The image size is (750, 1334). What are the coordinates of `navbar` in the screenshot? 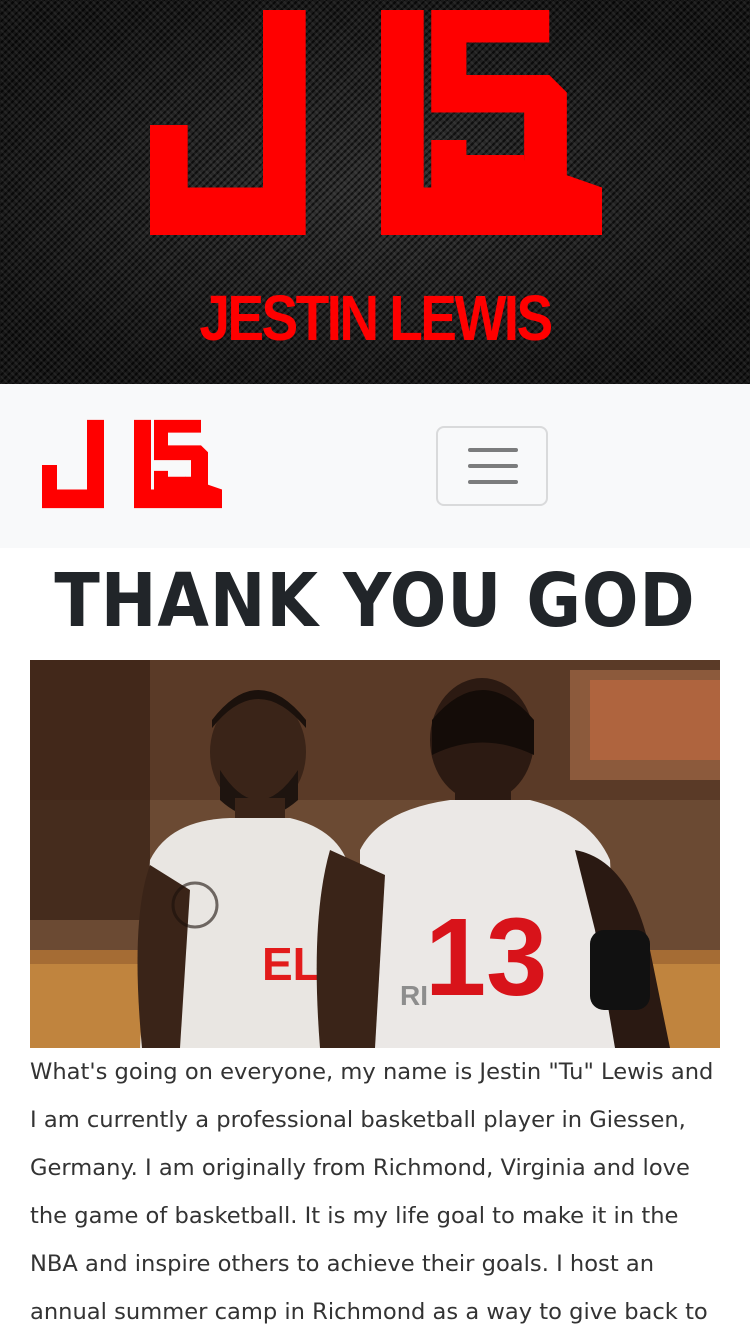 It's located at (375, 466).